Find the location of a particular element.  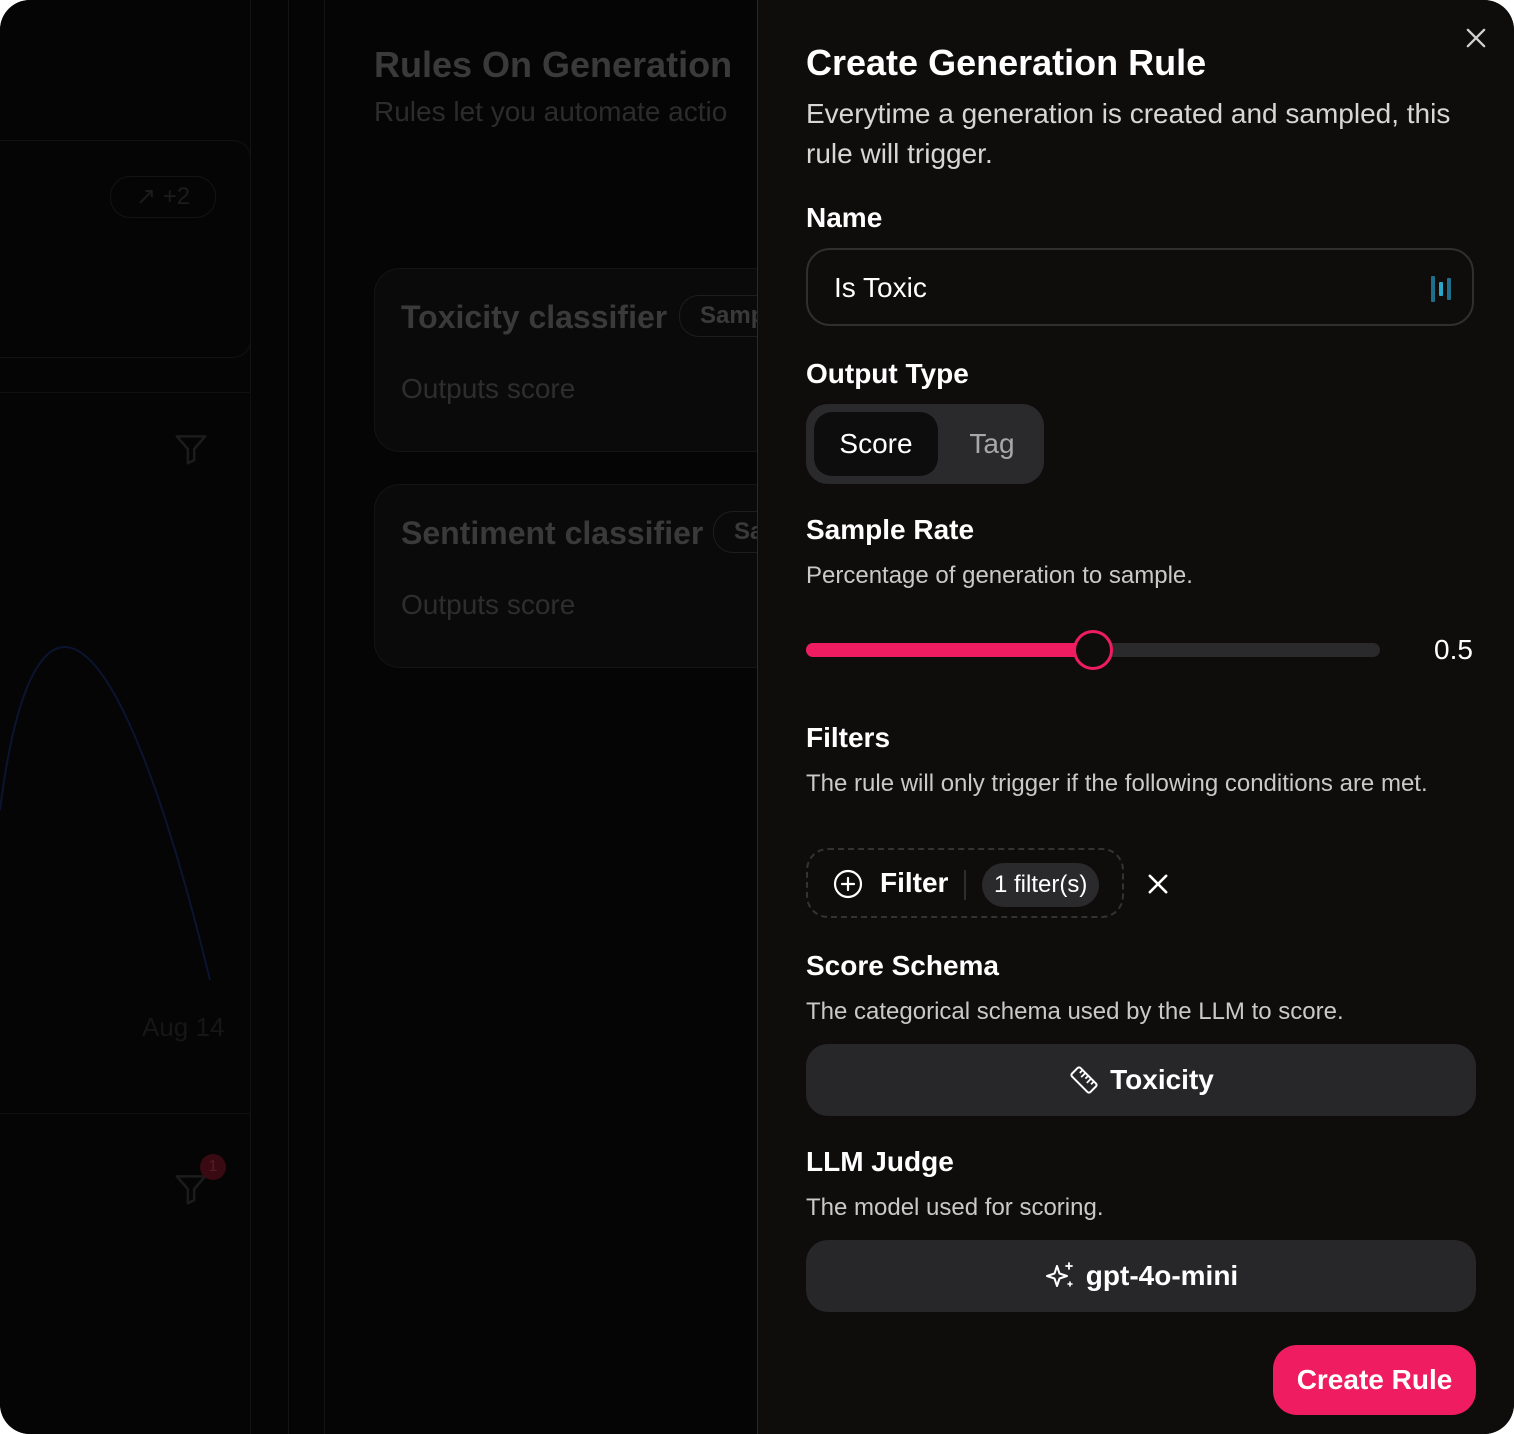

grammar-assistant-icon is located at coordinates (1442, 289).